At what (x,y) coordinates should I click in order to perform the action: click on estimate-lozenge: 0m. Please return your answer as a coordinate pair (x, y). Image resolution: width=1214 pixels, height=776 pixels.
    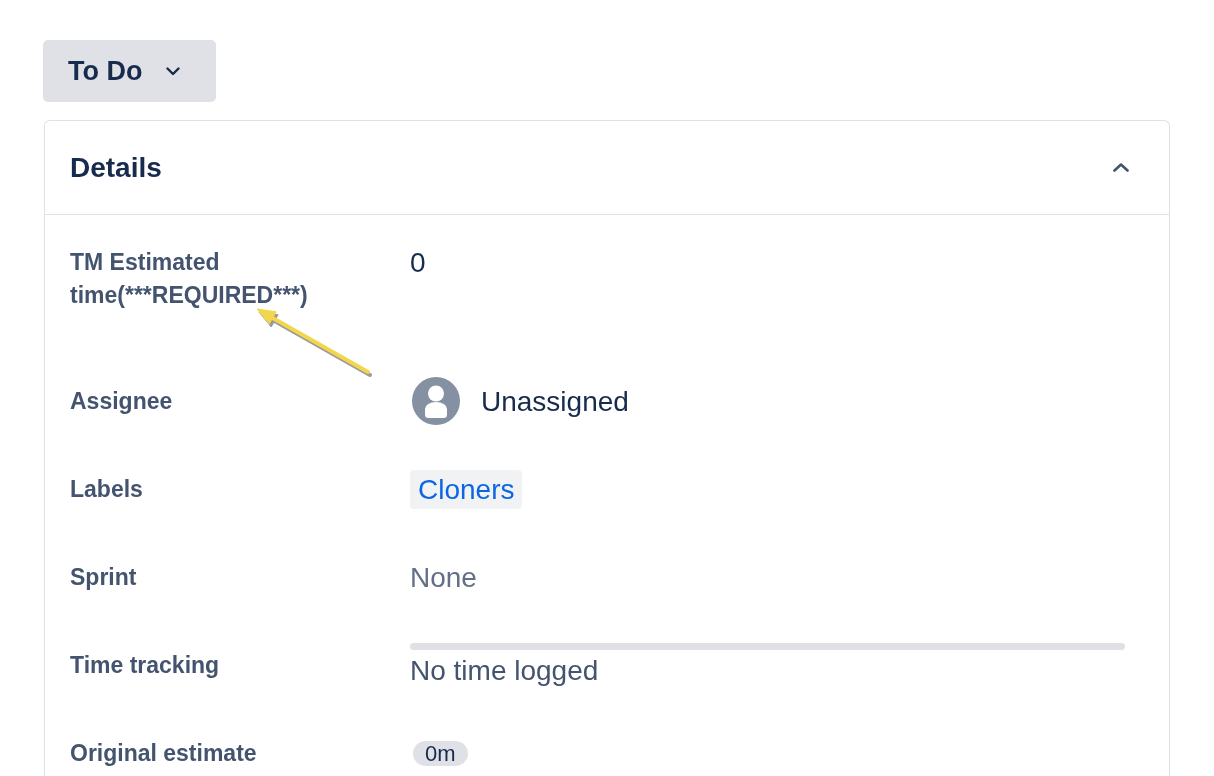
    Looking at the image, I should click on (440, 753).